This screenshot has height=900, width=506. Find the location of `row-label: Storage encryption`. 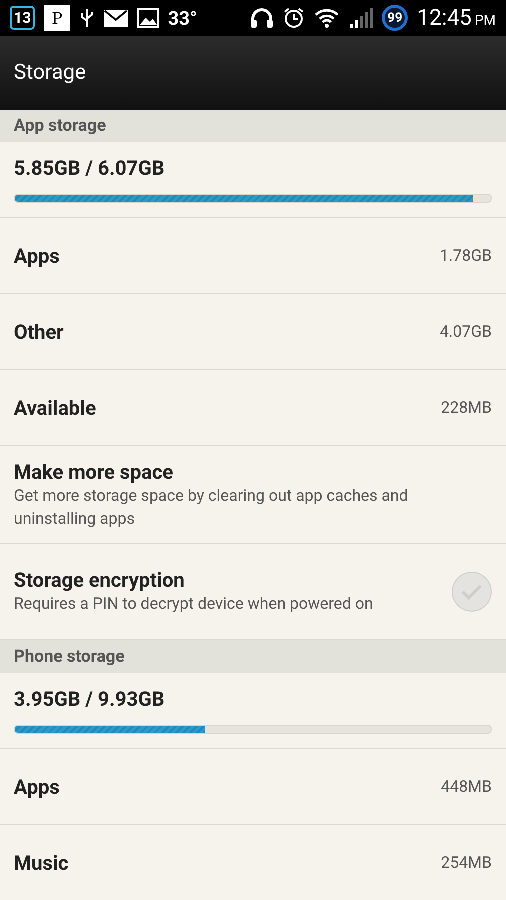

row-label: Storage encryption is located at coordinates (100, 580).